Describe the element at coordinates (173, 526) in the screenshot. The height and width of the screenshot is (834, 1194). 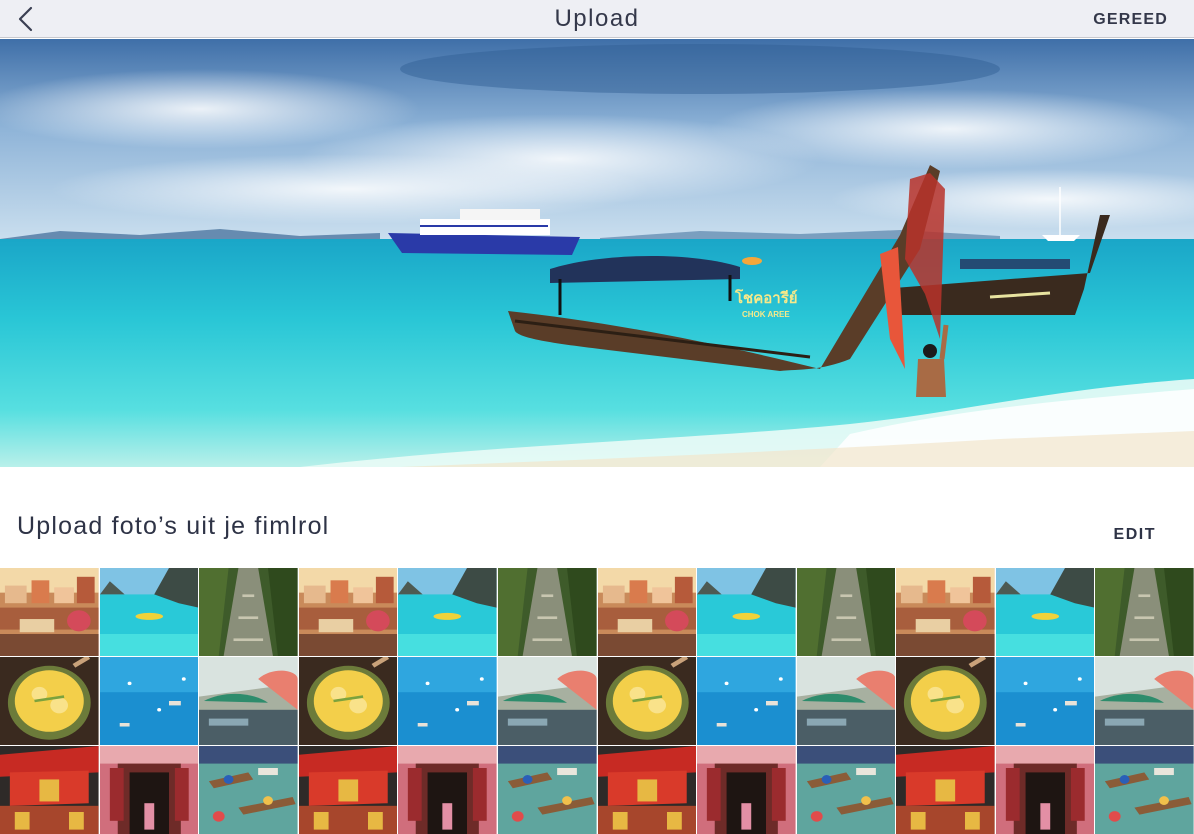
I see `section-title: Upload foto’s uit je fimlrol` at that location.